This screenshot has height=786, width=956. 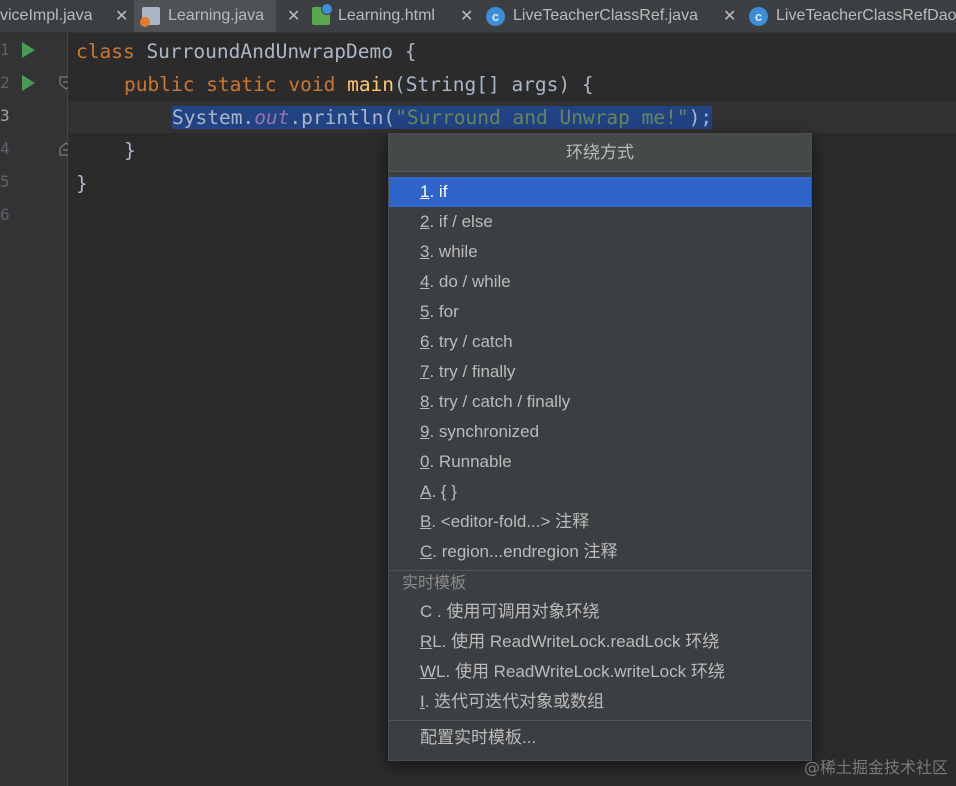 What do you see at coordinates (600, 342) in the screenshot?
I see `menu-item-try-catch: 6. try / catch` at bounding box center [600, 342].